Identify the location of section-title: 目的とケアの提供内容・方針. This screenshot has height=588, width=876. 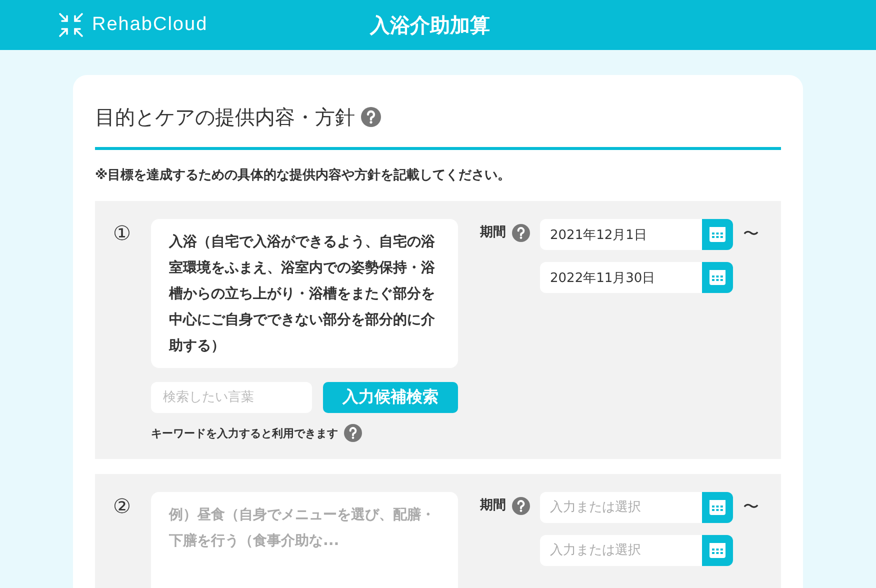
(225, 117).